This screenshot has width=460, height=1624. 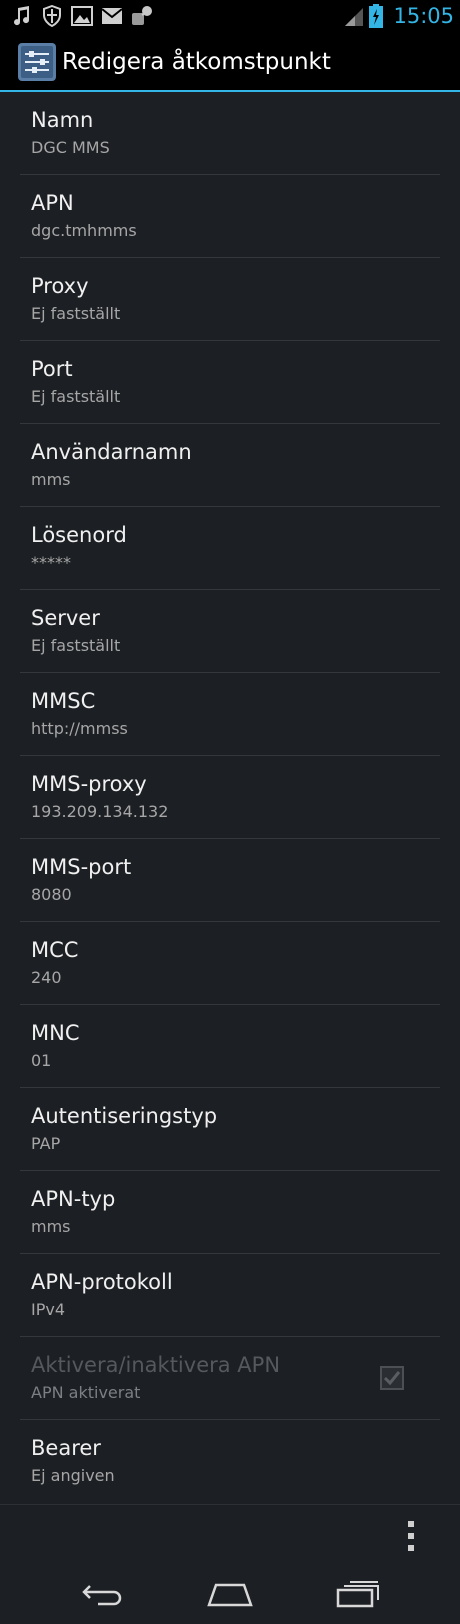 I want to click on music-note-icon, so click(x=22, y=16).